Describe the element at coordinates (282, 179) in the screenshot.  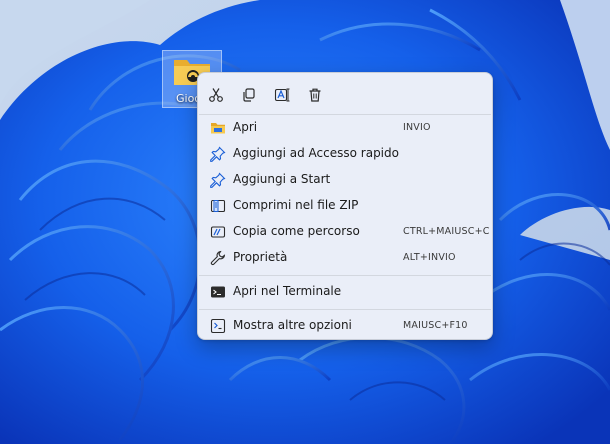
I see `menu-item-label: Aggiungi a Start` at that location.